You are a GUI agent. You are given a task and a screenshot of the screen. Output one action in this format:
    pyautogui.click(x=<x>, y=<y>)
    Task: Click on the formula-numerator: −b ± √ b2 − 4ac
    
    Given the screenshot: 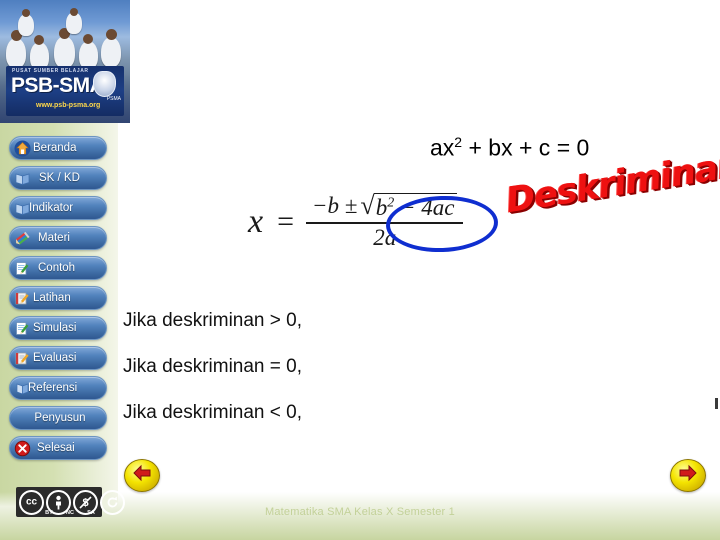 What is the action you would take?
    pyautogui.click(x=384, y=207)
    